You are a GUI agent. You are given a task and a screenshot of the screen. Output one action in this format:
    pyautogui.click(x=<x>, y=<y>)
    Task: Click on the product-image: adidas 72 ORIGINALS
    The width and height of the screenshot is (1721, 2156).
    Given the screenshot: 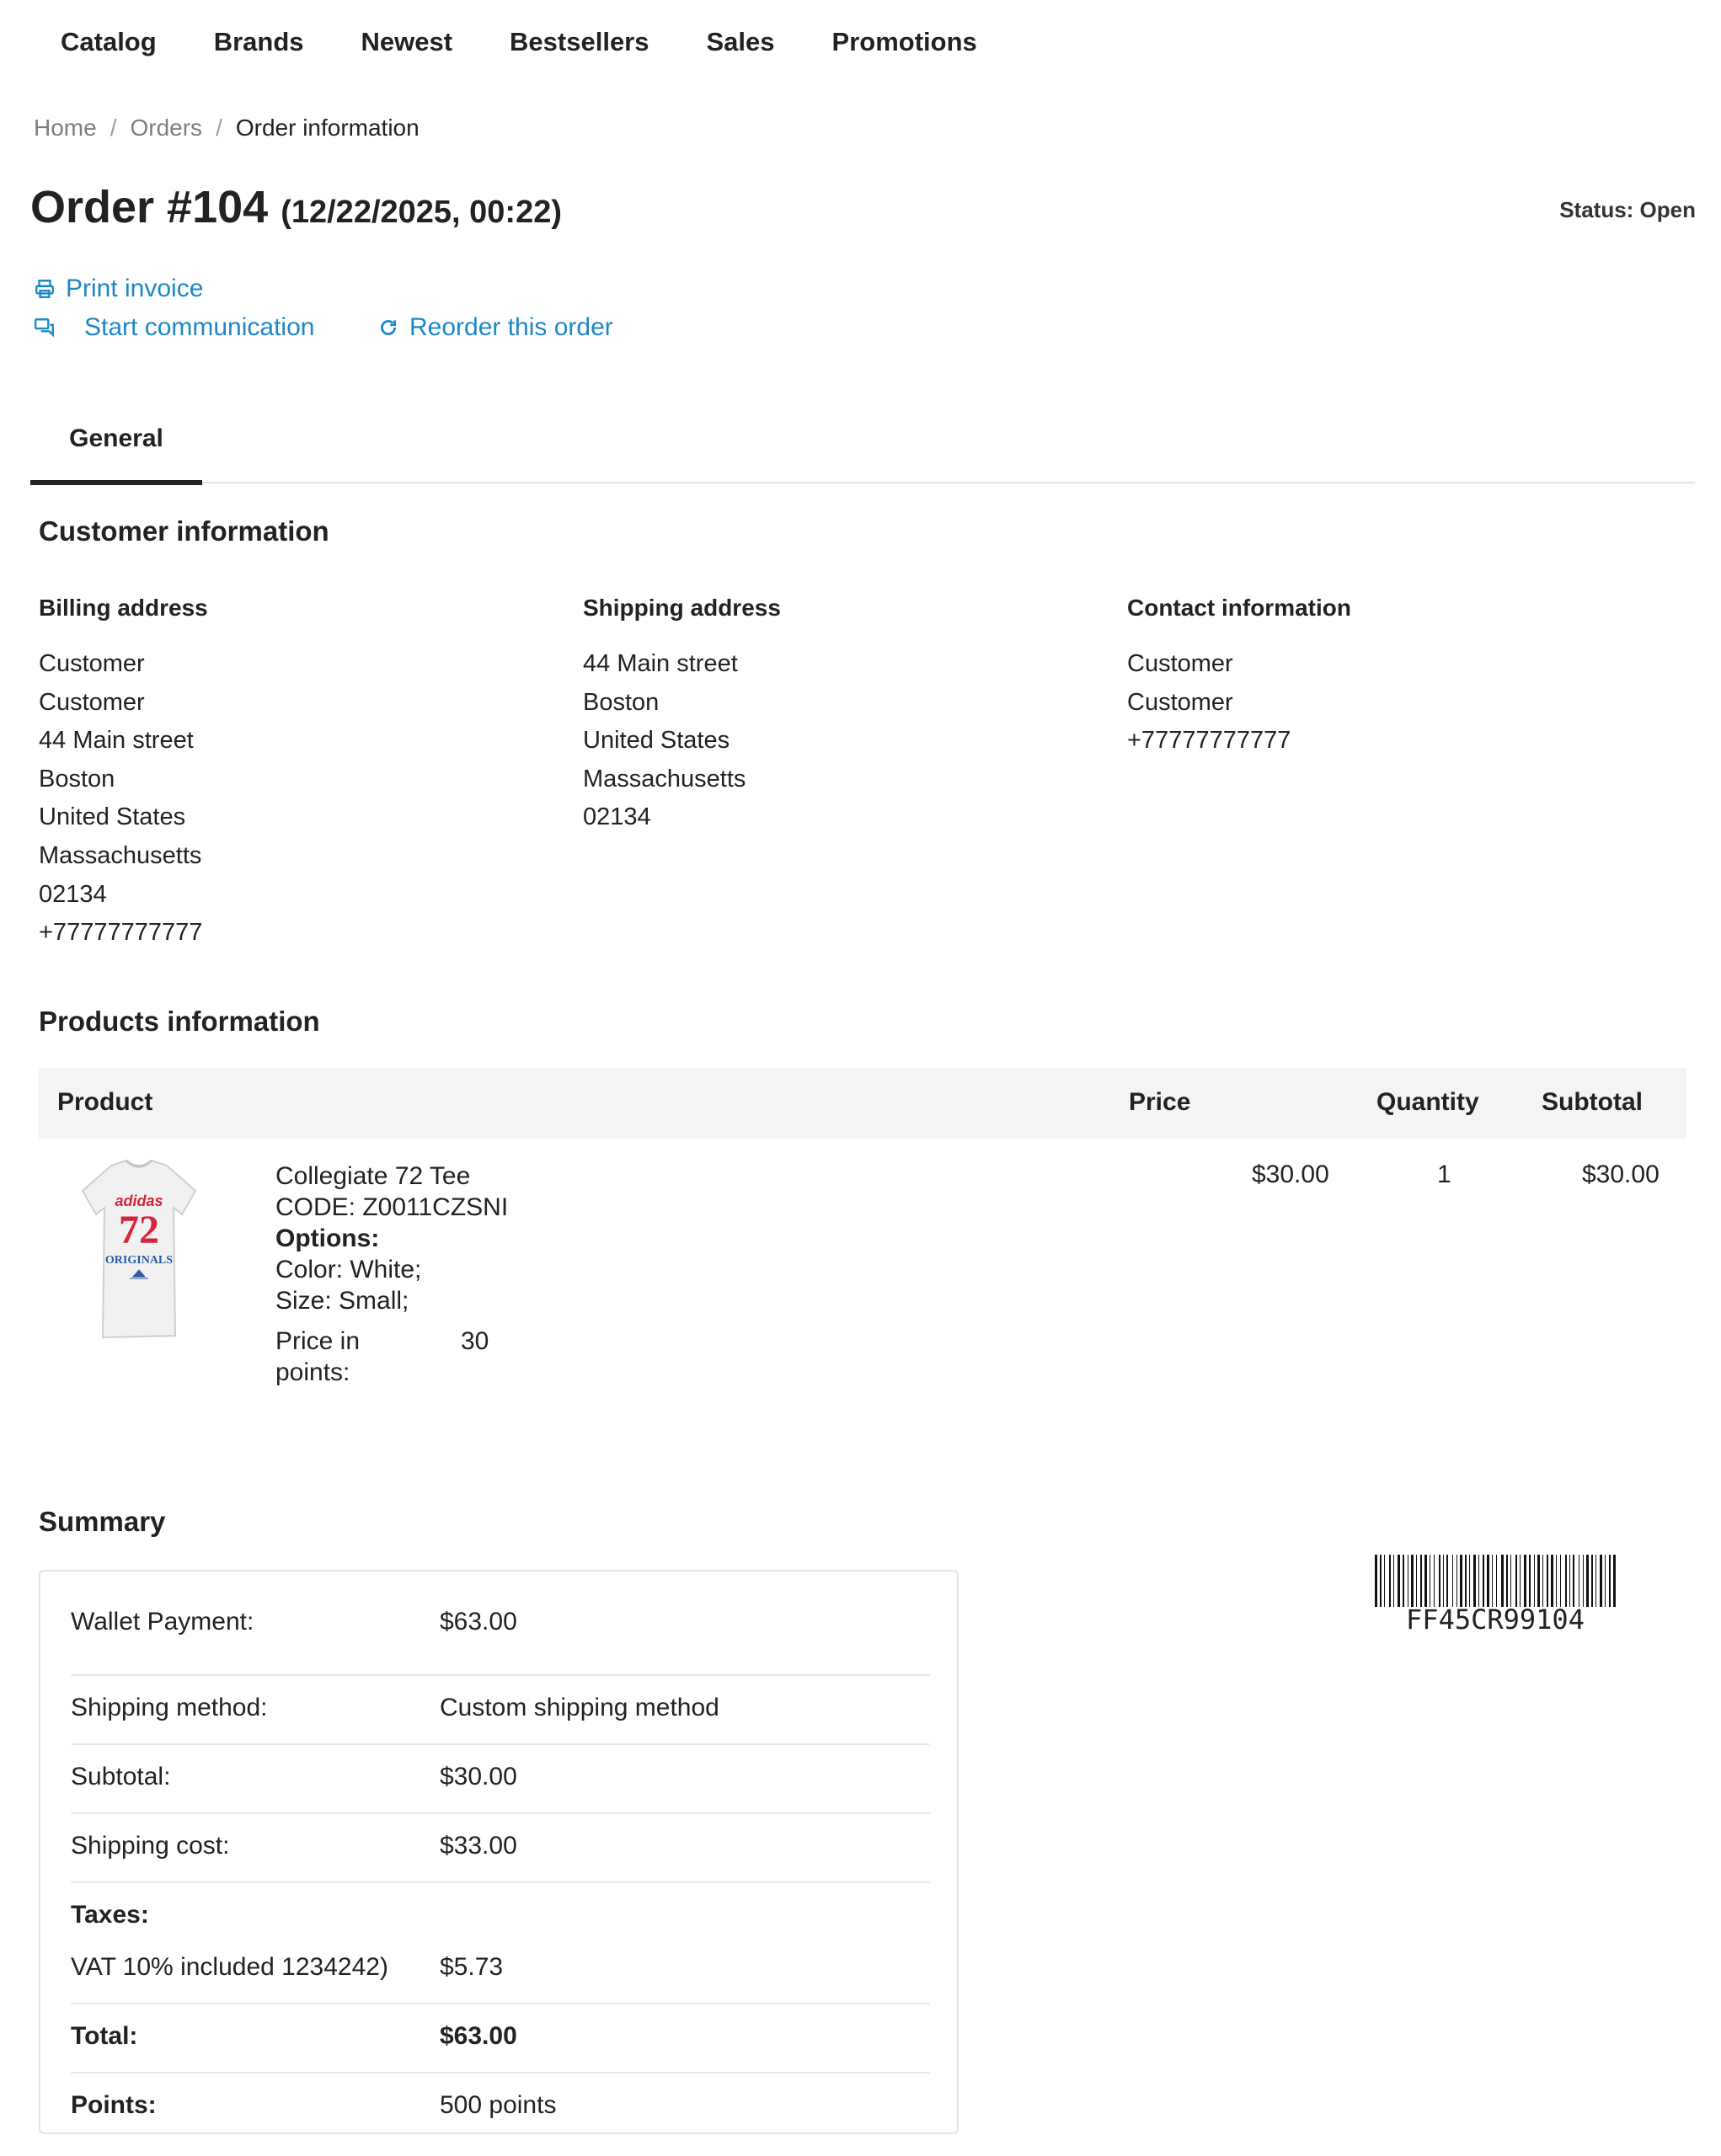 What is the action you would take?
    pyautogui.click(x=138, y=1250)
    